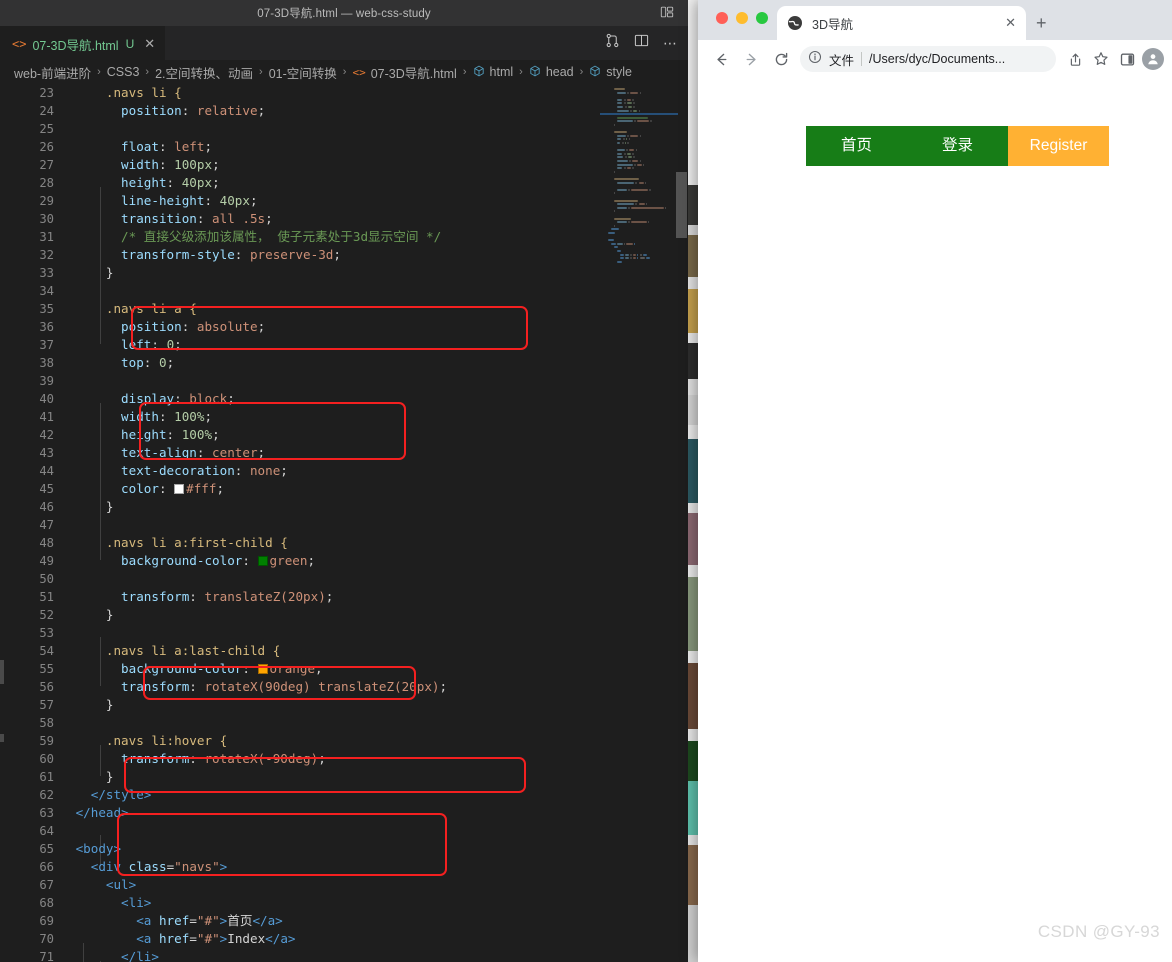  I want to click on code-line: 64, so click(300, 831).